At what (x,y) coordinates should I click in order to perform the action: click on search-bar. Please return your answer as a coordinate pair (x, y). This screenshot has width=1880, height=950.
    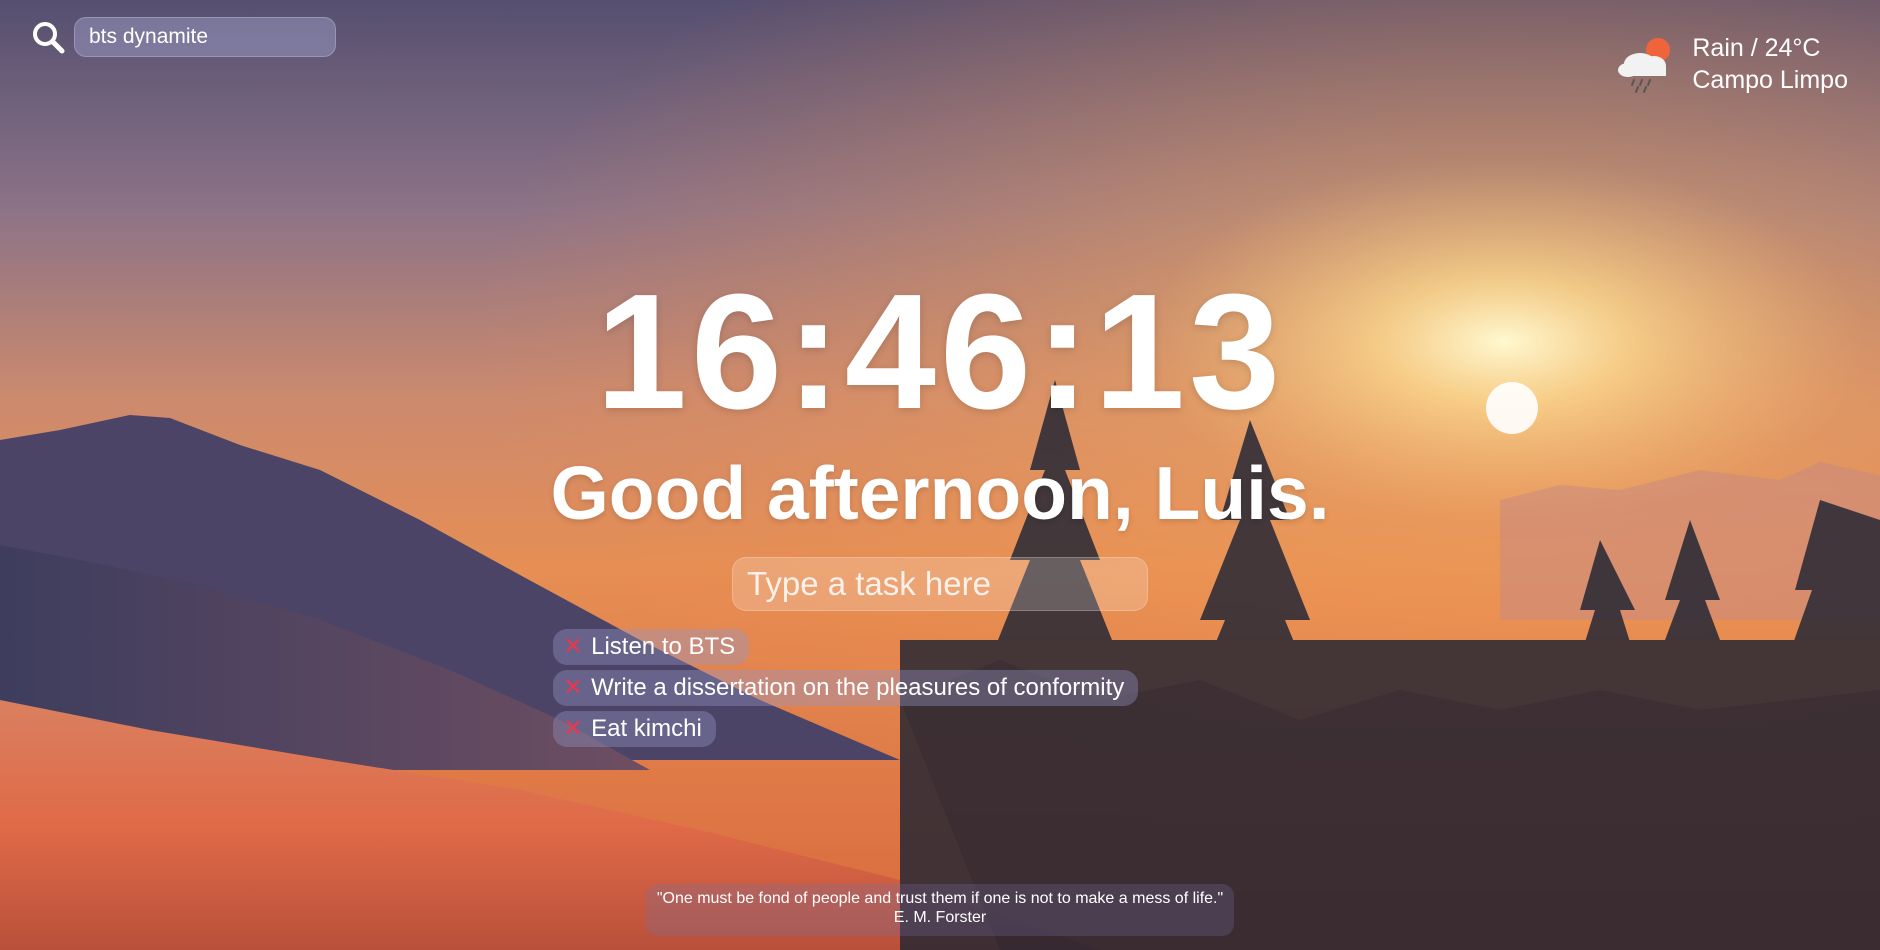
    Looking at the image, I should click on (182, 37).